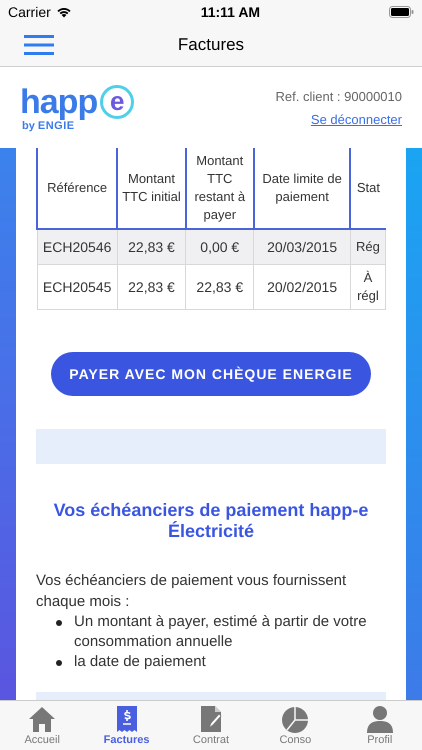 The height and width of the screenshot is (750, 422). I want to click on tab-item: Contrat, so click(211, 725).